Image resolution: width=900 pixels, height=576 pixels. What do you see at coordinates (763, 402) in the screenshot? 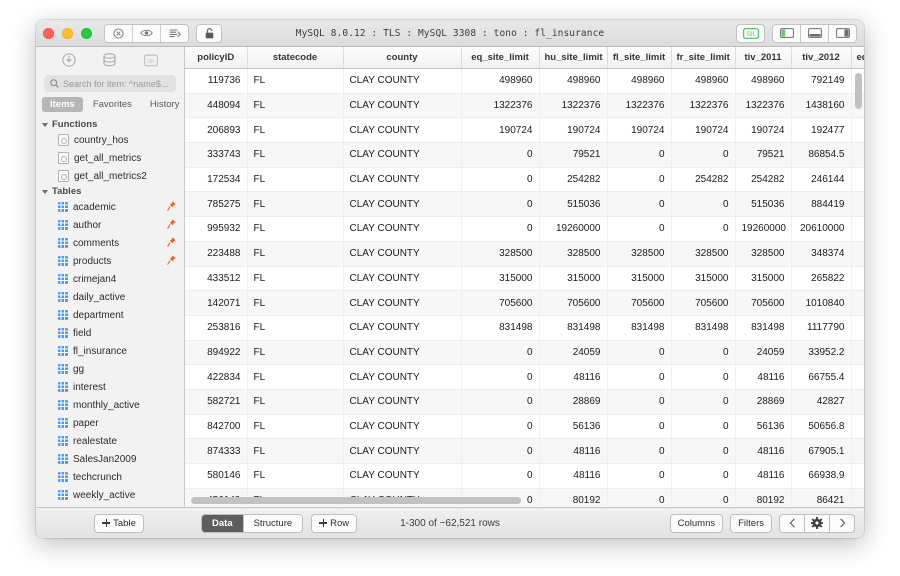
I see `cell-tiv_2011: 28869` at bounding box center [763, 402].